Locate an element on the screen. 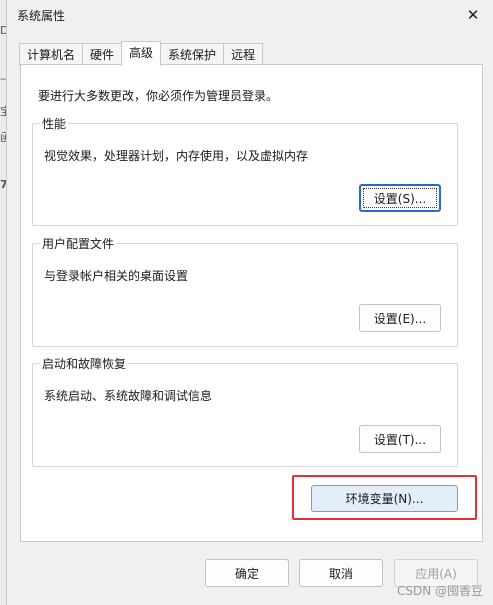 The height and width of the screenshot is (605, 493). cancel-button: 取消 is located at coordinates (341, 573).